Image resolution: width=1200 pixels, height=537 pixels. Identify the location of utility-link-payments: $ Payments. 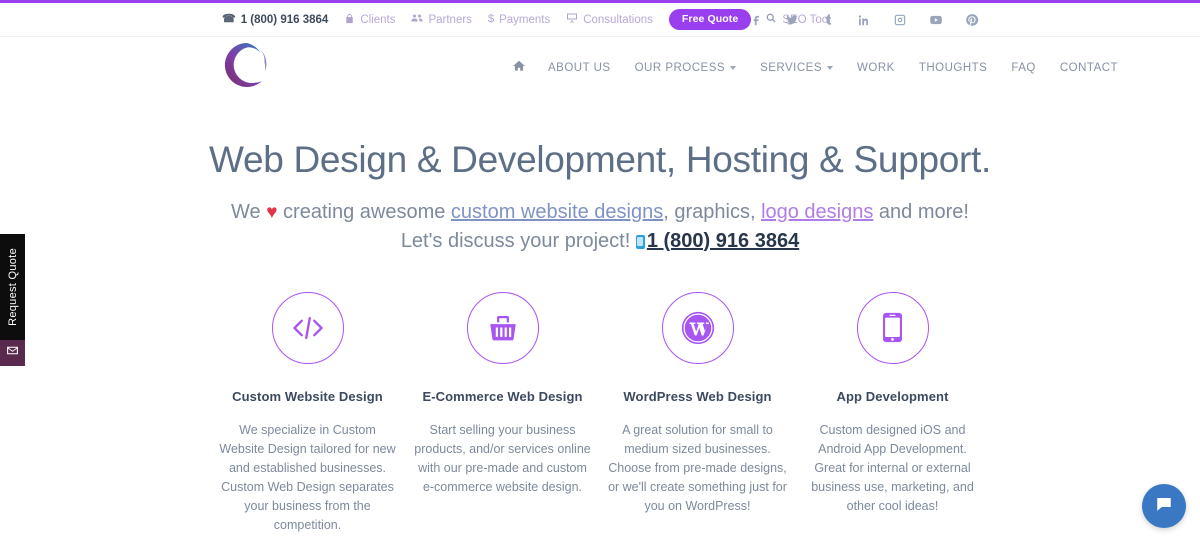
(519, 20).